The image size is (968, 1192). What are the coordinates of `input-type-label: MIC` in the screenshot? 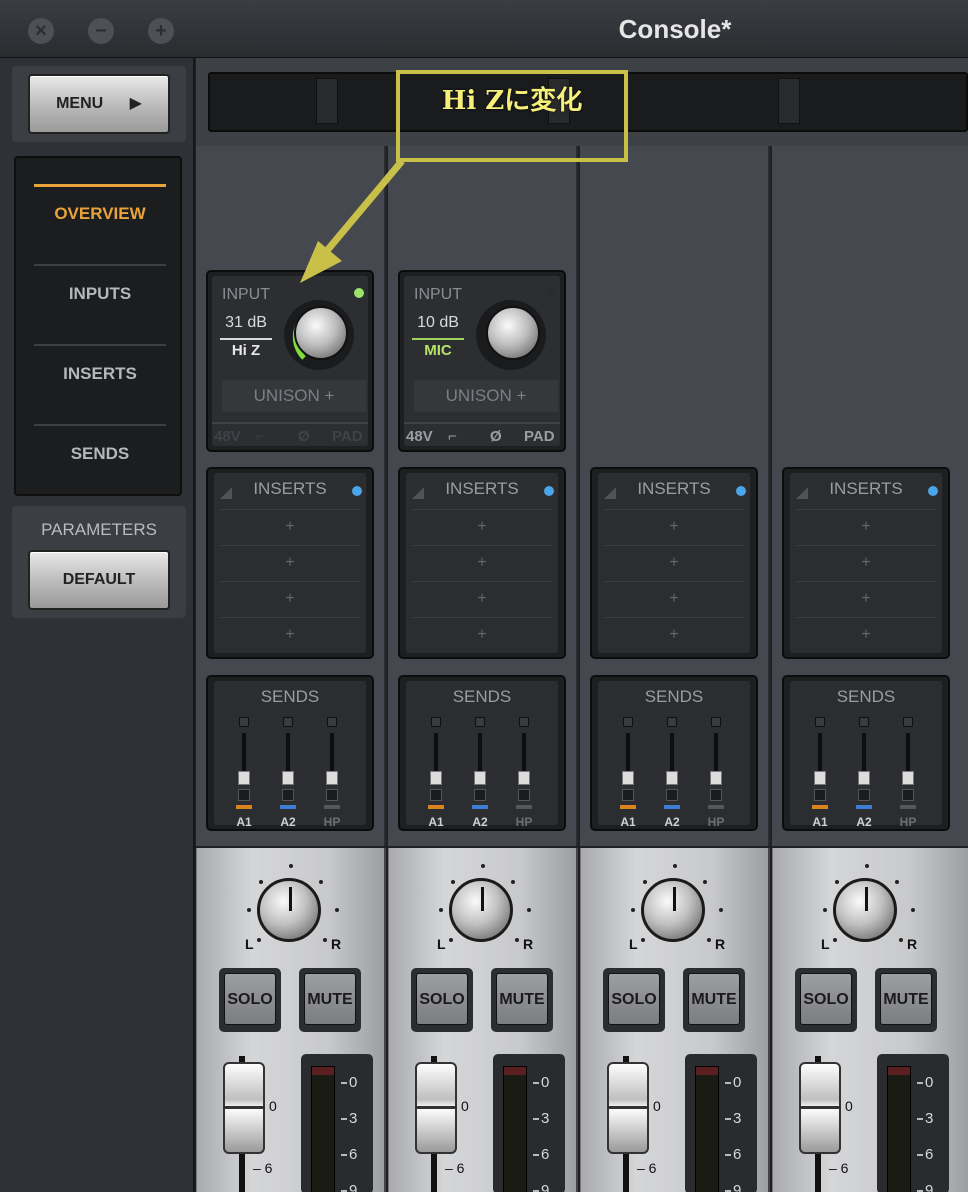 It's located at (438, 350).